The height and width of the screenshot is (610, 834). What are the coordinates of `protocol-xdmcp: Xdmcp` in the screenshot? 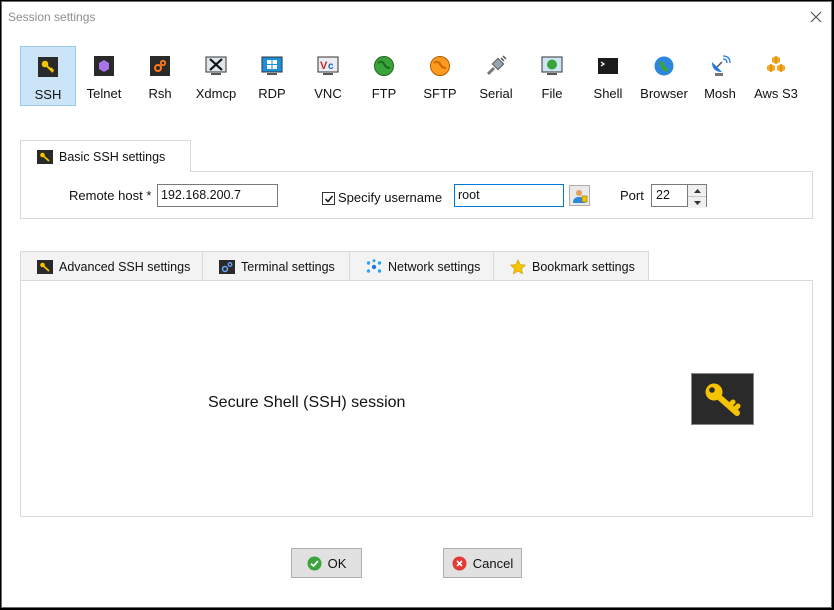 It's located at (216, 76).